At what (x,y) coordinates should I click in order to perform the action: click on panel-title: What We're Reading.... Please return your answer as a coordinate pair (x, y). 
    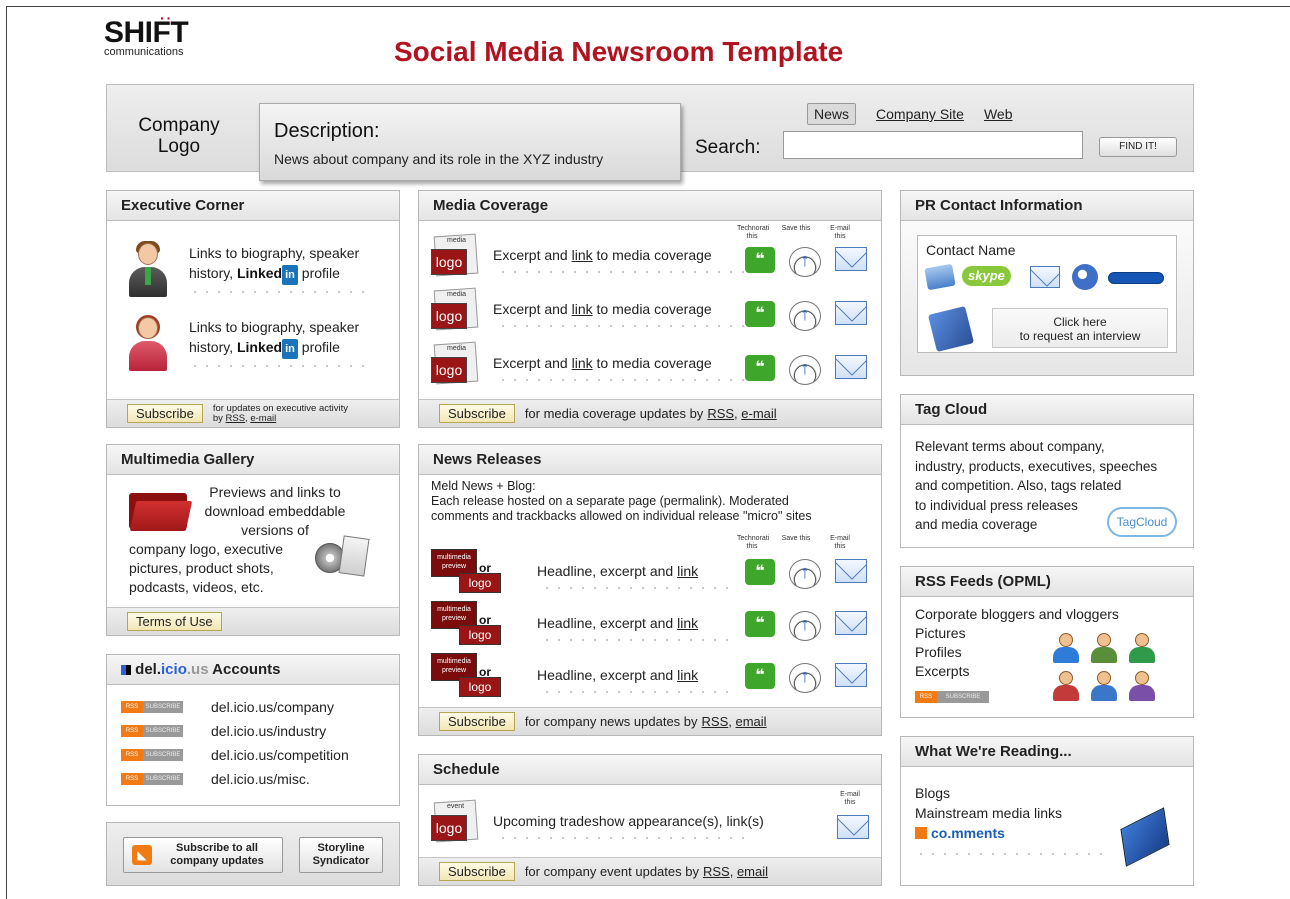
    Looking at the image, I should click on (1047, 752).